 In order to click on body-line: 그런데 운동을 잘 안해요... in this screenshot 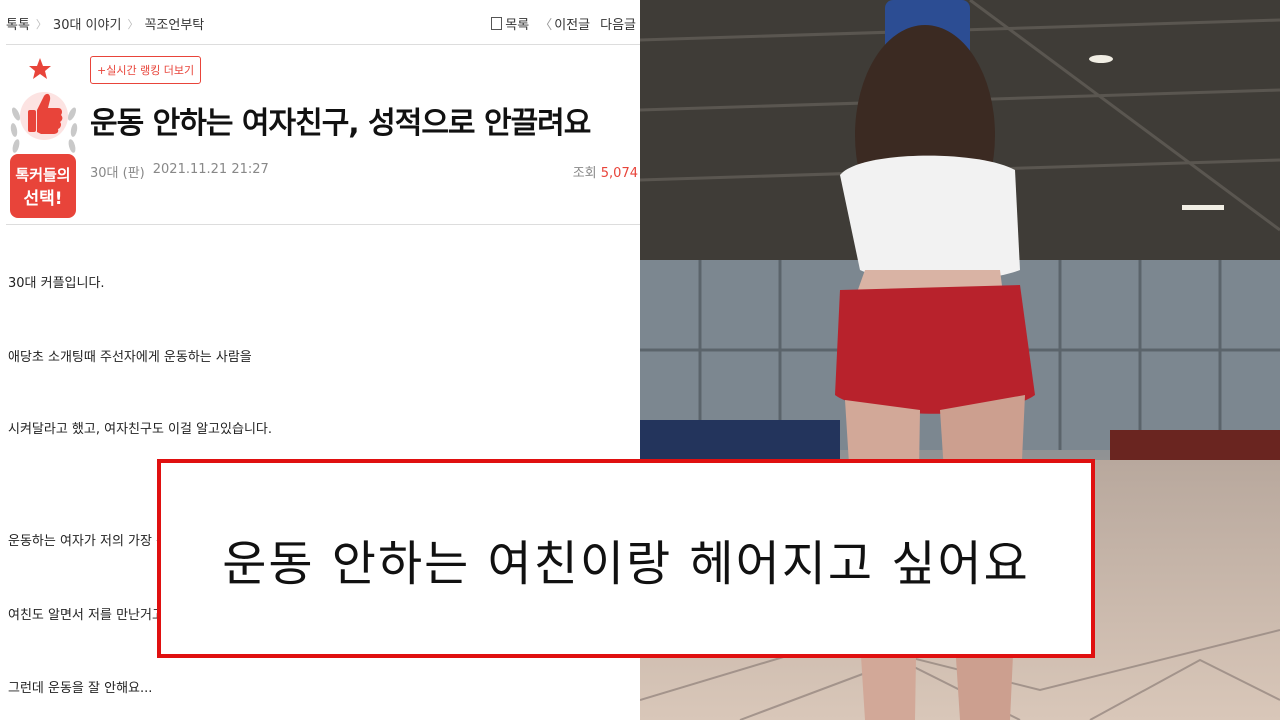, I will do `click(80, 688)`.